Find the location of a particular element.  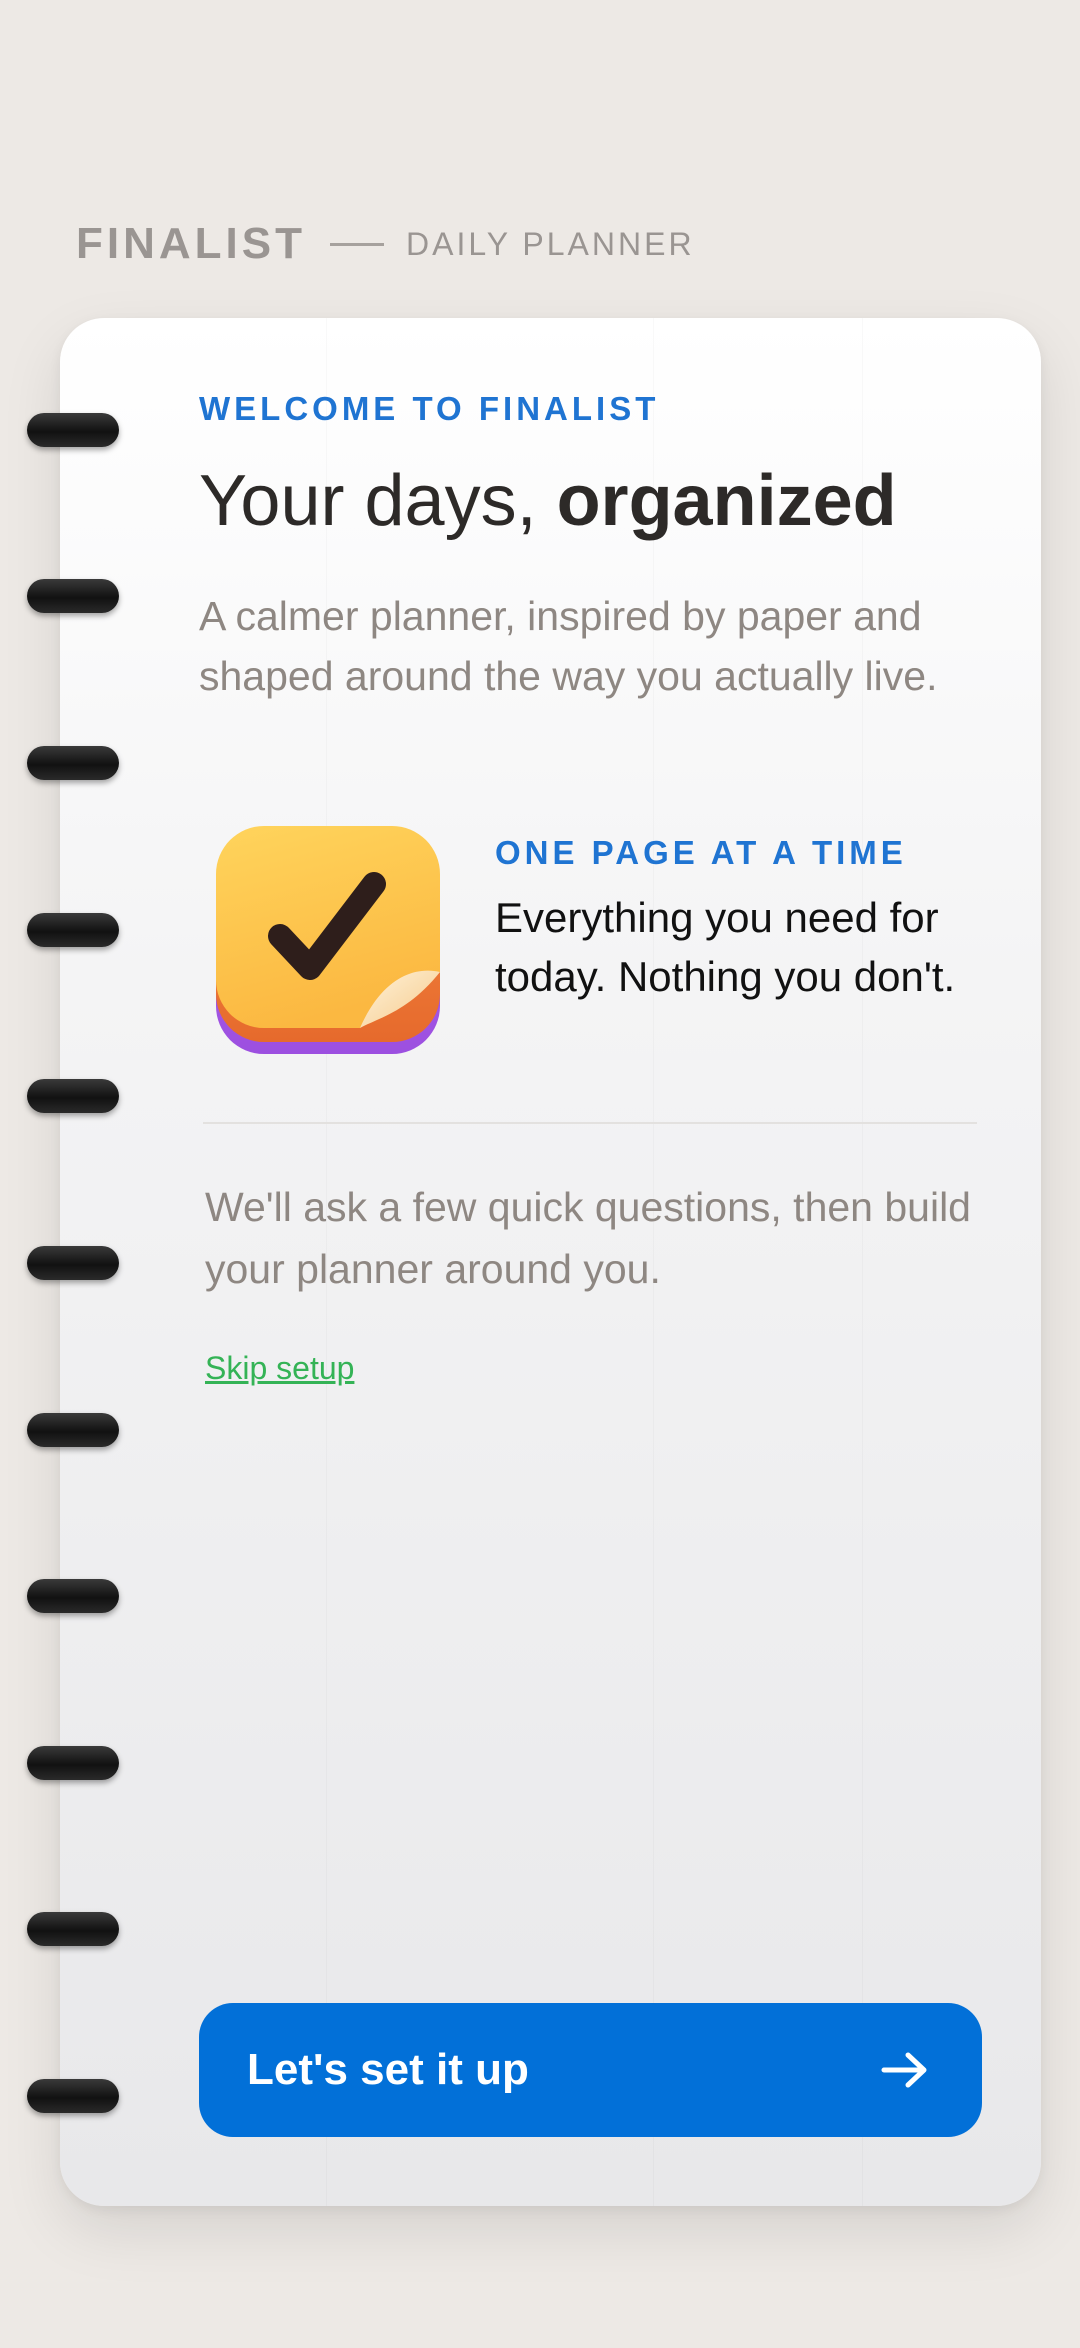

setup-button: Let's set it up is located at coordinates (590, 2070).